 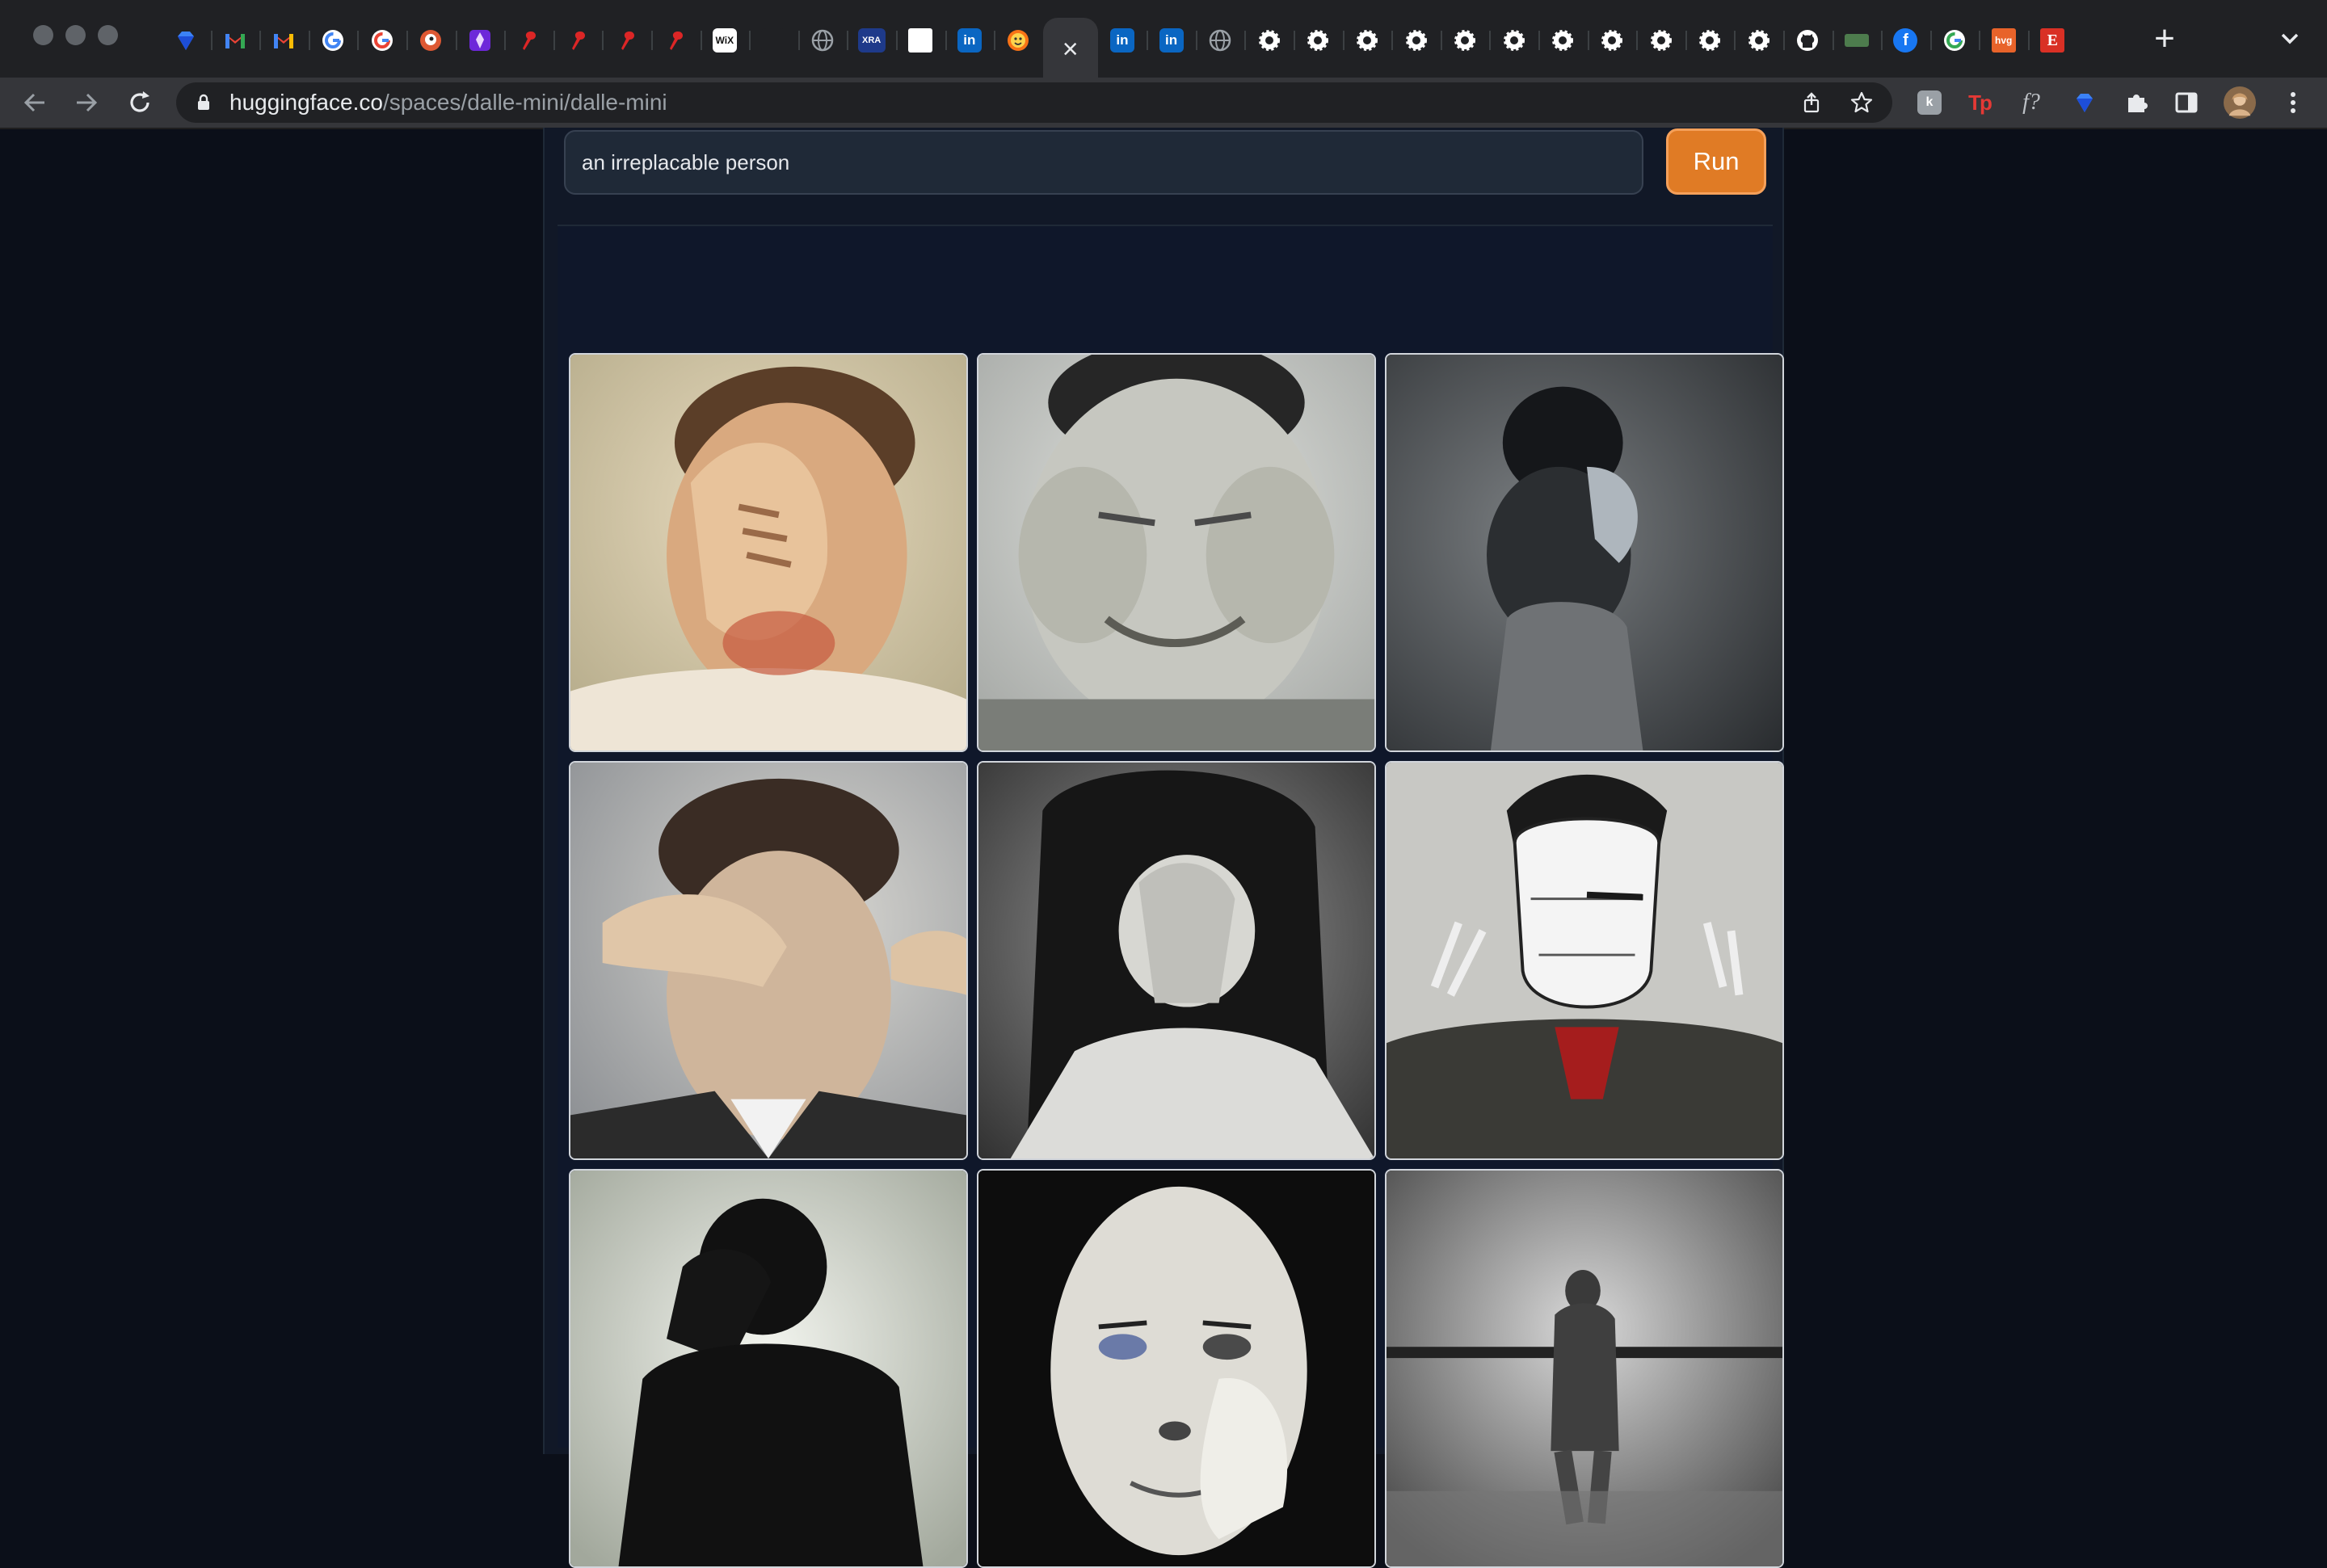 I want to click on reload-button, so click(x=140, y=103).